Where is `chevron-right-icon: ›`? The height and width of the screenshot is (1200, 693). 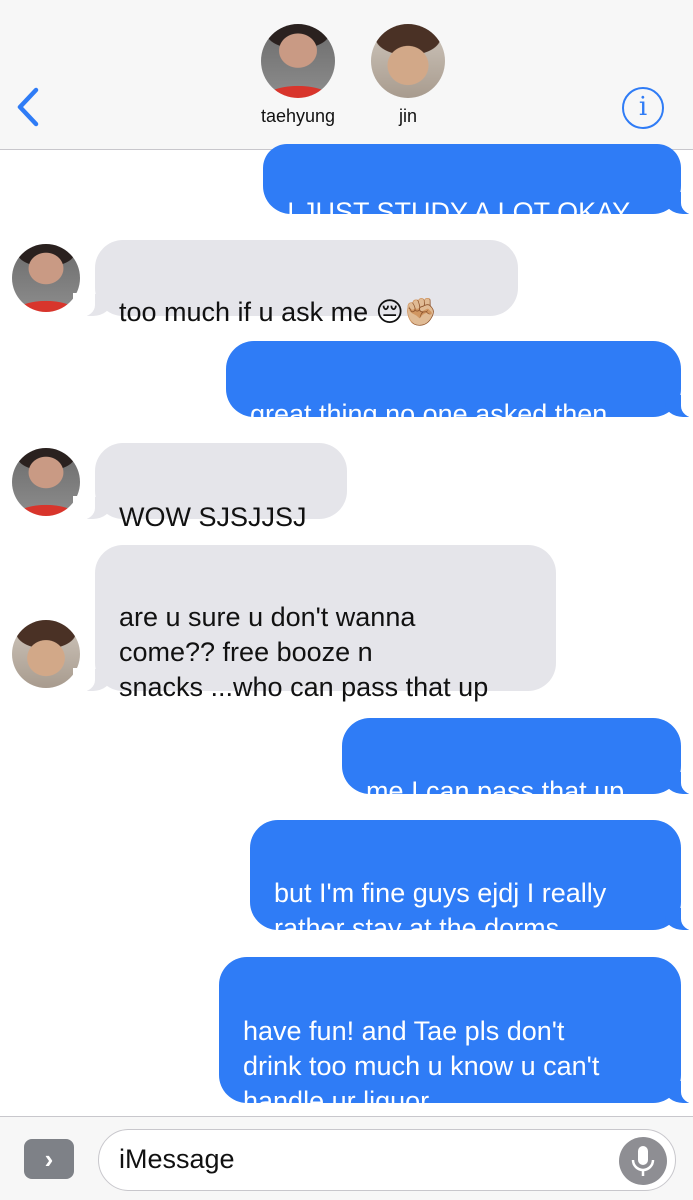 chevron-right-icon: › is located at coordinates (49, 1159).